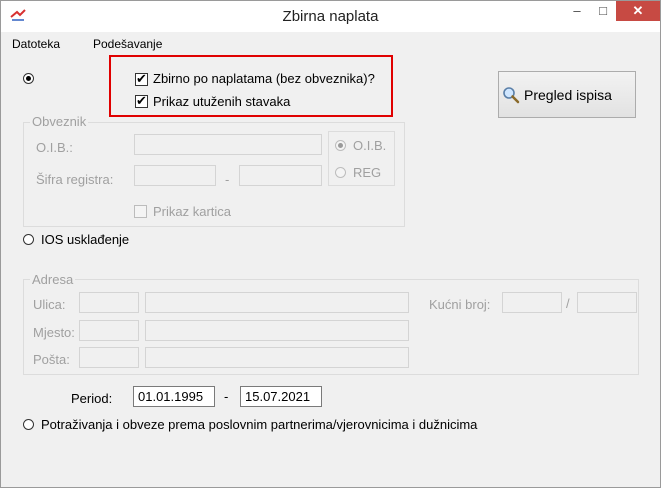 The height and width of the screenshot is (488, 661). Describe the element at coordinates (222, 101) in the screenshot. I see `utuzeni-label: Prikaz utuženih stavaka` at that location.